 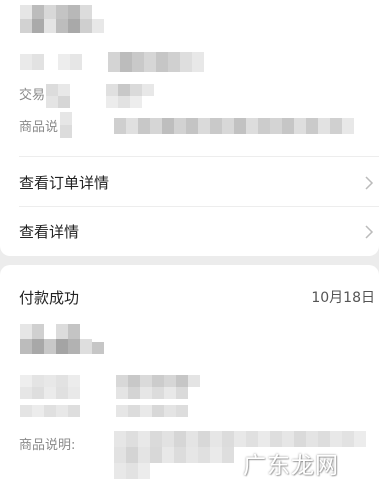 I want to click on pixelated-transaction-value, so click(x=106, y=96).